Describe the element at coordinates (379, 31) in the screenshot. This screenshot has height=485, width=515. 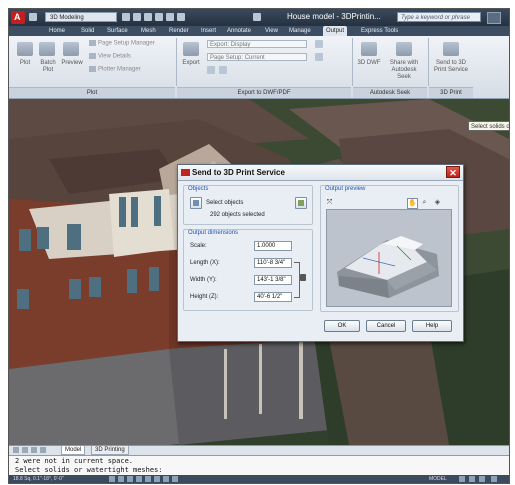
I see `tab-express-tools: Express Tools` at that location.